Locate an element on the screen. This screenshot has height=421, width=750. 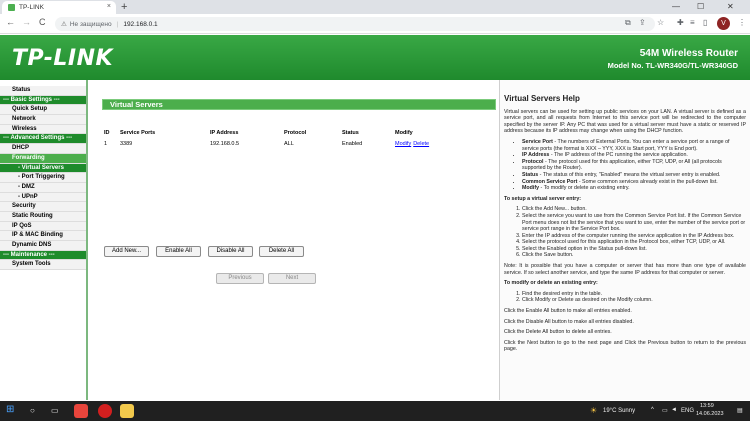
minimize-button: — is located at coordinates (676, 7).